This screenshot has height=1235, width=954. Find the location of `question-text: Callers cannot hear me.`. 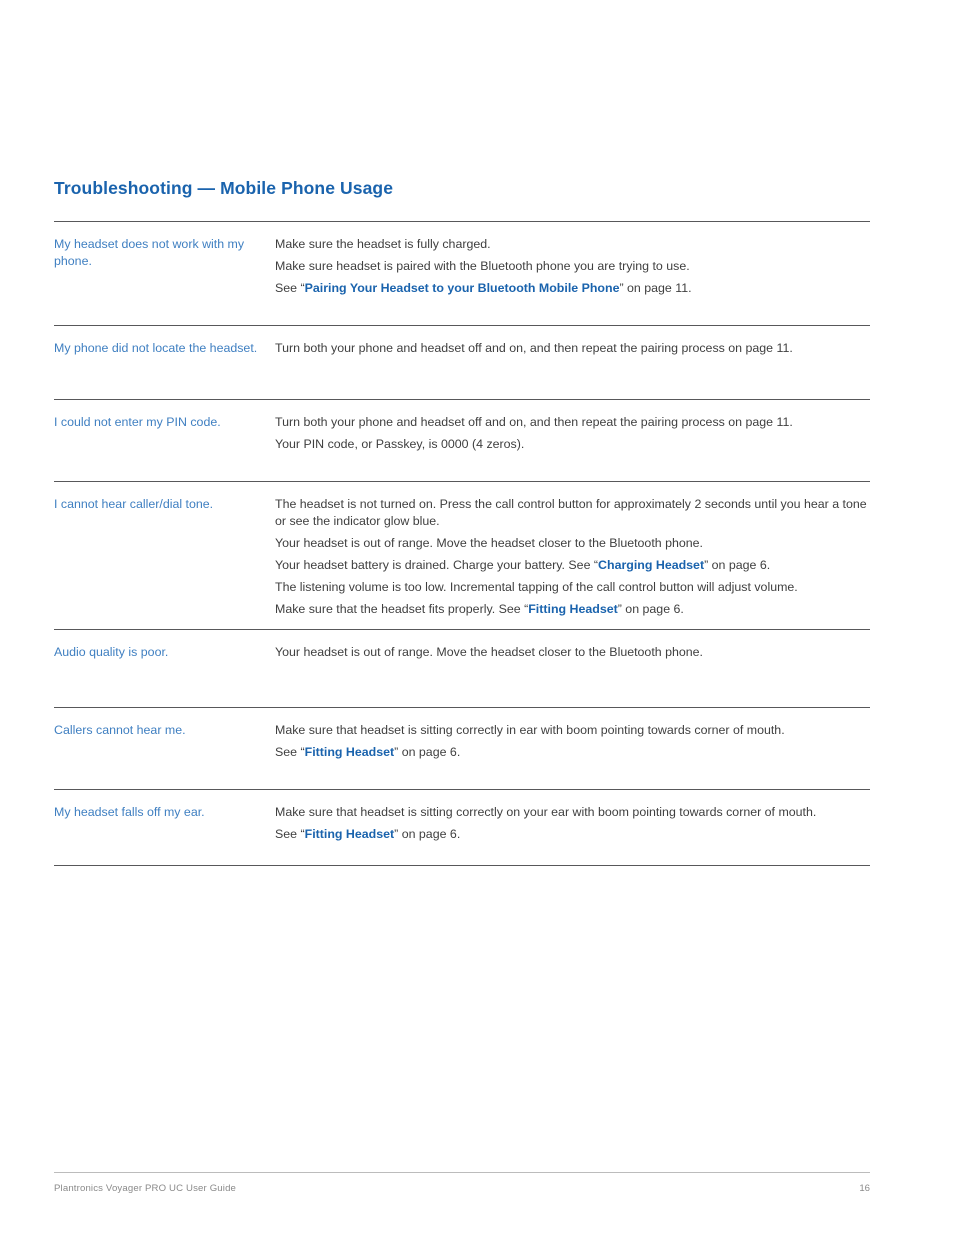

question-text: Callers cannot hear me. is located at coordinates (120, 730).